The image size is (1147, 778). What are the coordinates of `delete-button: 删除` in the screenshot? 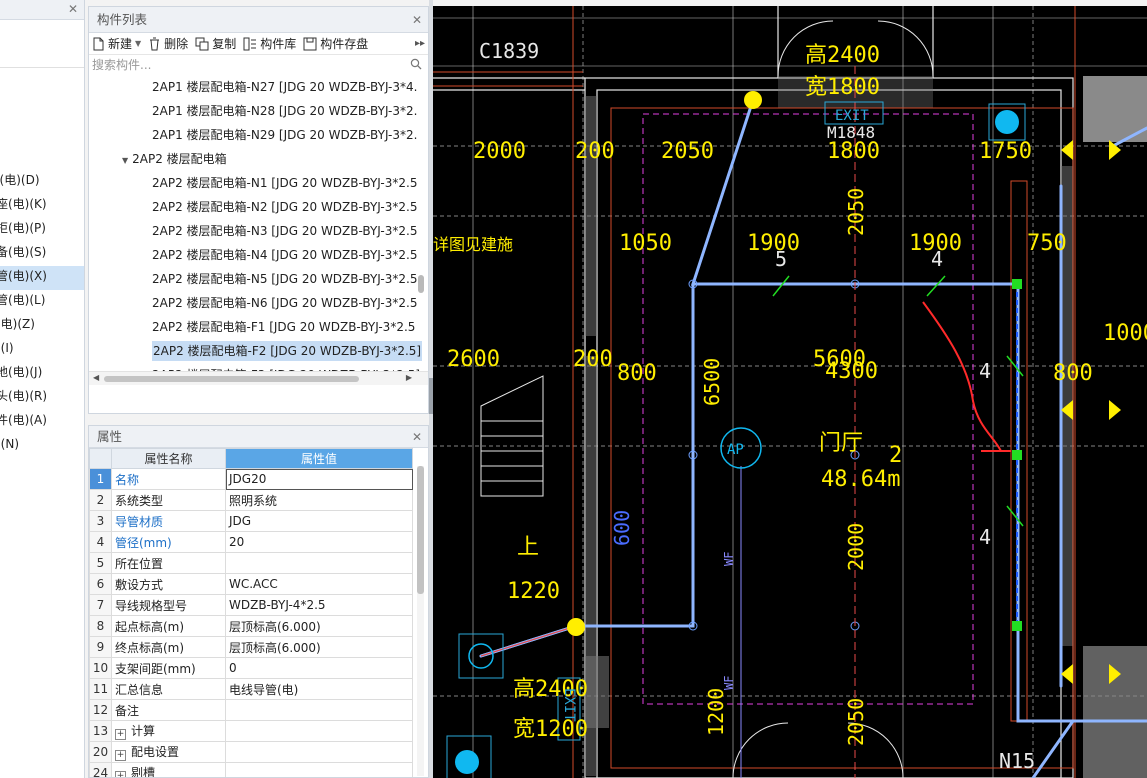 It's located at (168, 43).